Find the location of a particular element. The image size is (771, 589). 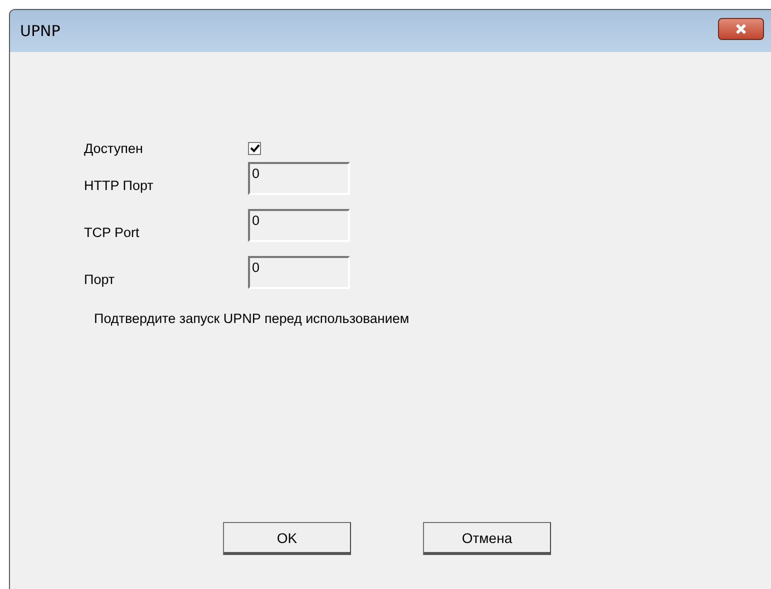

field-label: Порт is located at coordinates (100, 279).